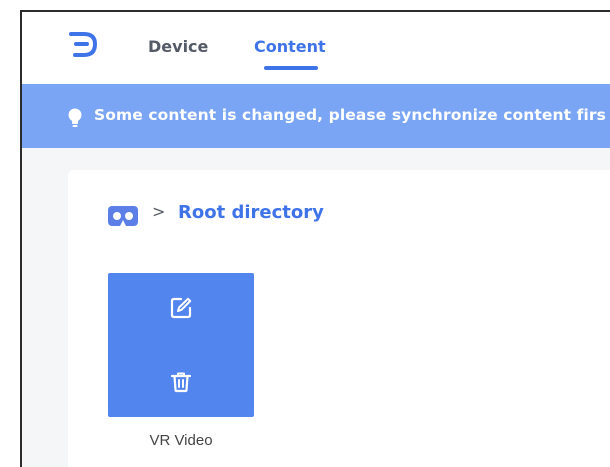 Image resolution: width=610 pixels, height=467 pixels. I want to click on active-tab-indicator, so click(291, 68).